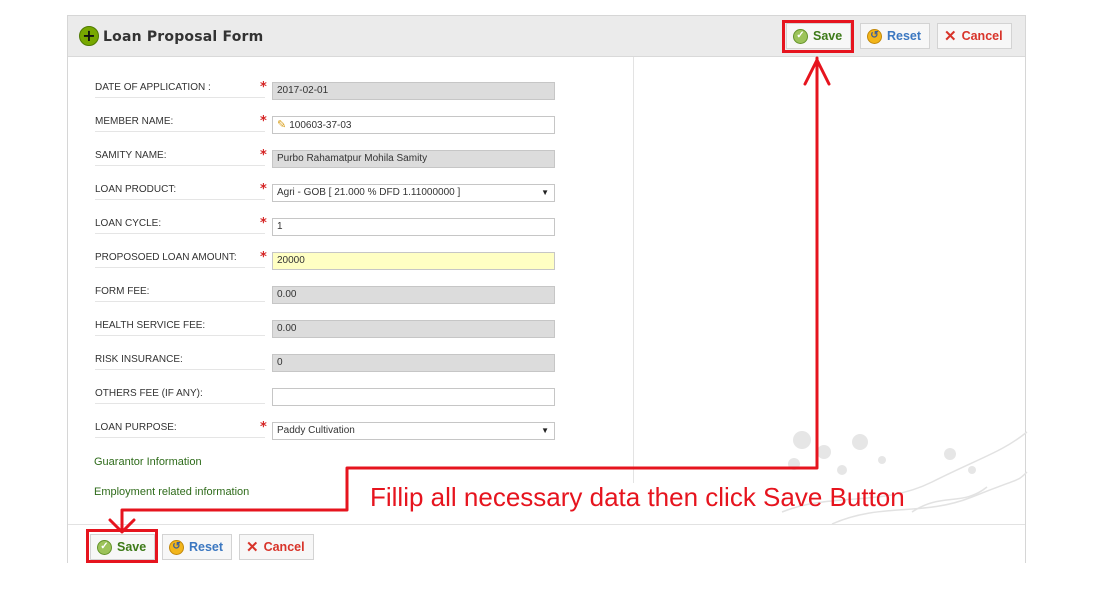 The width and height of the screenshot is (1109, 613). I want to click on form-fee-label: FORM FEE:, so click(180, 294).